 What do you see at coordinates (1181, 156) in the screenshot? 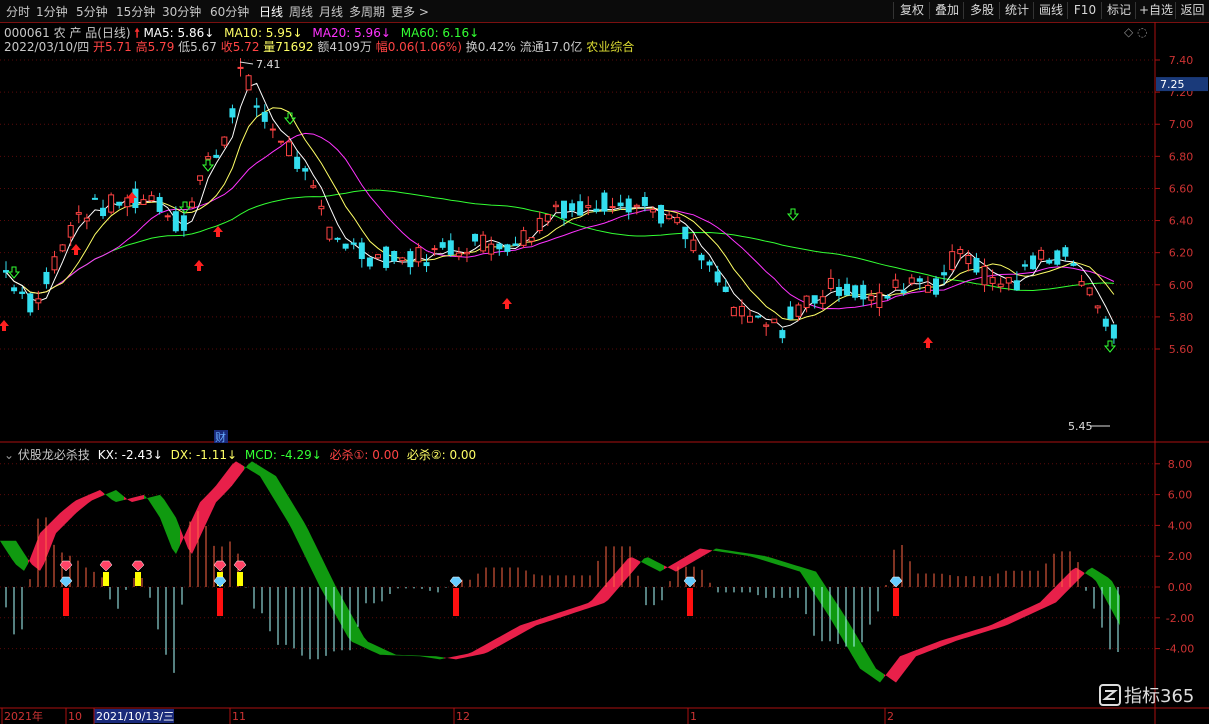
I see `price-tick-label: 6.80` at bounding box center [1181, 156].